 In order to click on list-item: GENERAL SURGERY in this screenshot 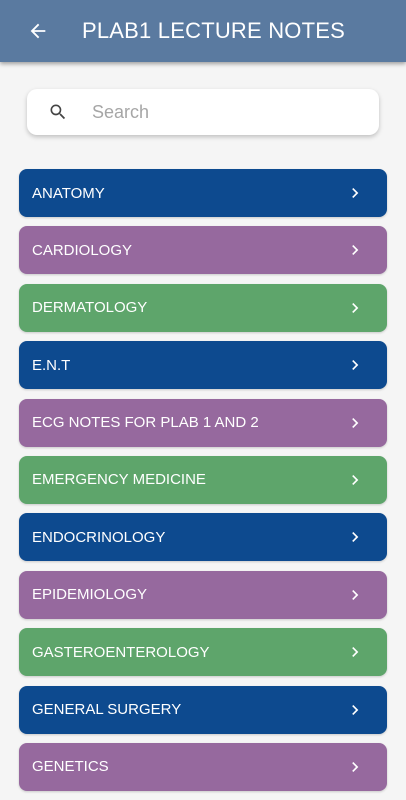, I will do `click(203, 709)`.